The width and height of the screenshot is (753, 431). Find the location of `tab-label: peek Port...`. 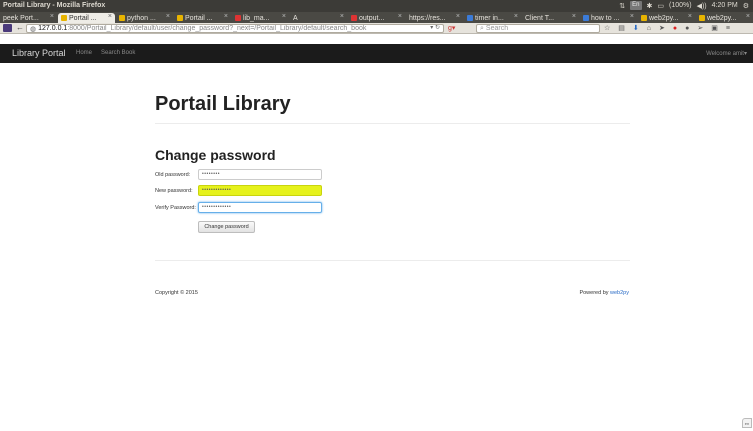

tab-label: peek Port... is located at coordinates (21, 18).